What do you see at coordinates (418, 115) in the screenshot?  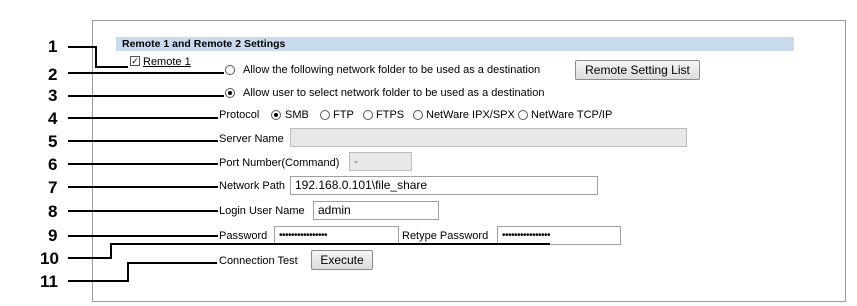 I see `radio-protocol-netware-ipx` at bounding box center [418, 115].